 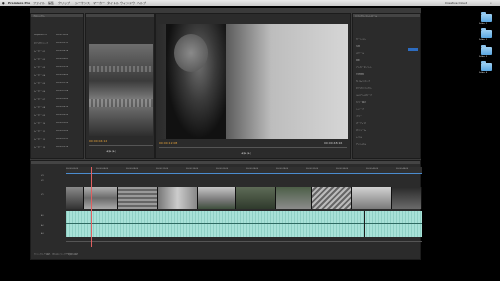 What do you see at coordinates (62, 59) in the screenshot?
I see `project-item-duration: 00:00:06:02` at bounding box center [62, 59].